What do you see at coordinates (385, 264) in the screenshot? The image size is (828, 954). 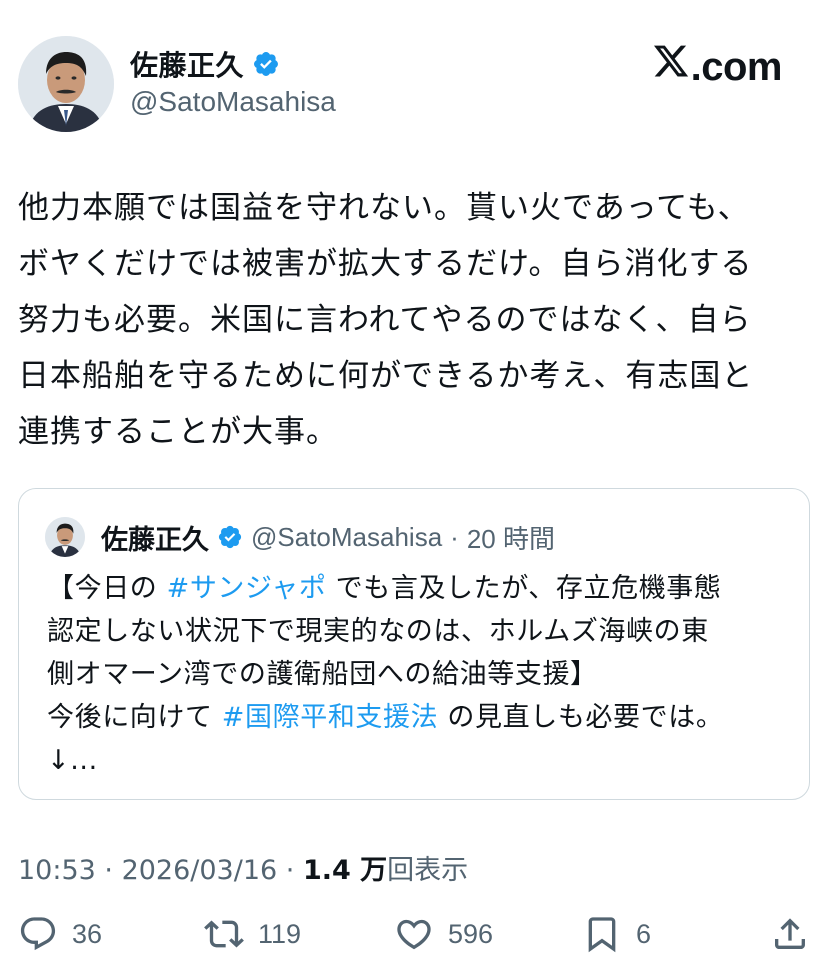 I see `tweet-line: ボヤくだけでは被害が拡大するだけ。自ら消化する` at bounding box center [385, 264].